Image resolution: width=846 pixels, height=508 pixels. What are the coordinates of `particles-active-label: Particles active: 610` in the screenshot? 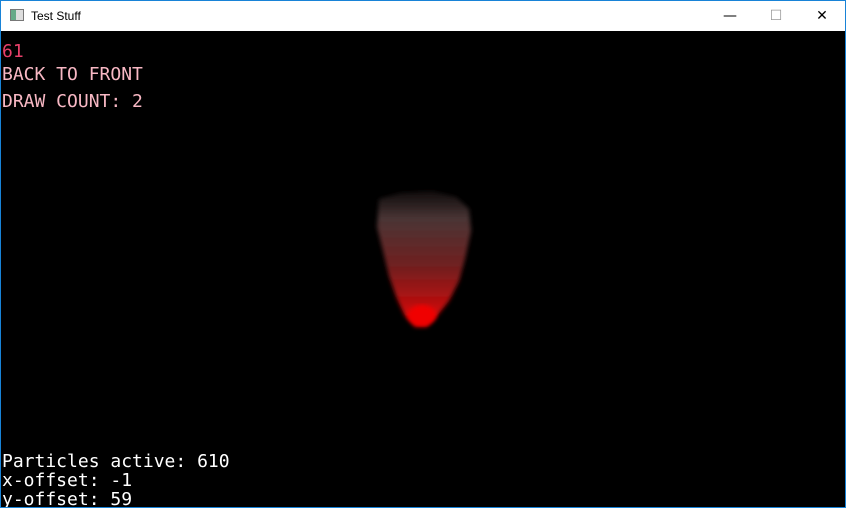 It's located at (116, 461).